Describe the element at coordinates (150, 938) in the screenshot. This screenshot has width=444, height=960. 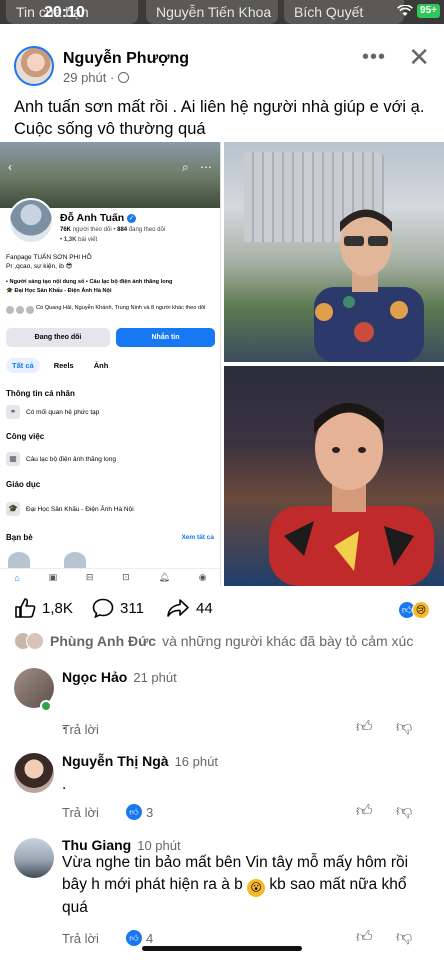
I see `comment-like-number: 4` at that location.